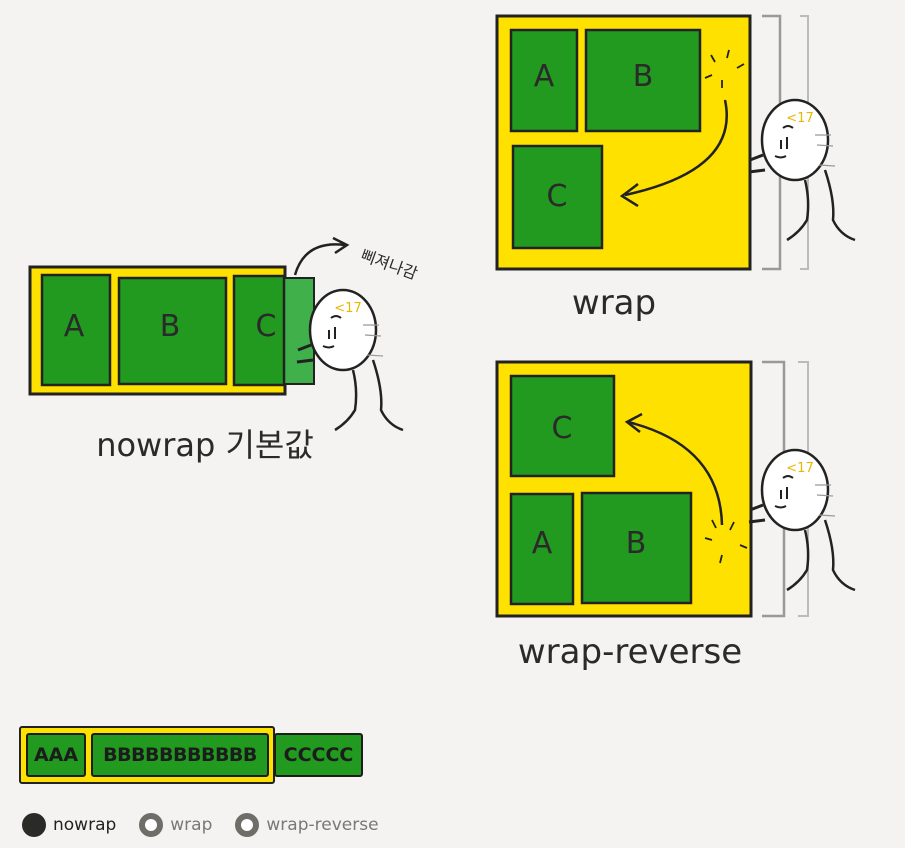  What do you see at coordinates (389, 264) in the screenshot?
I see `overflow-note: 삐져나감` at bounding box center [389, 264].